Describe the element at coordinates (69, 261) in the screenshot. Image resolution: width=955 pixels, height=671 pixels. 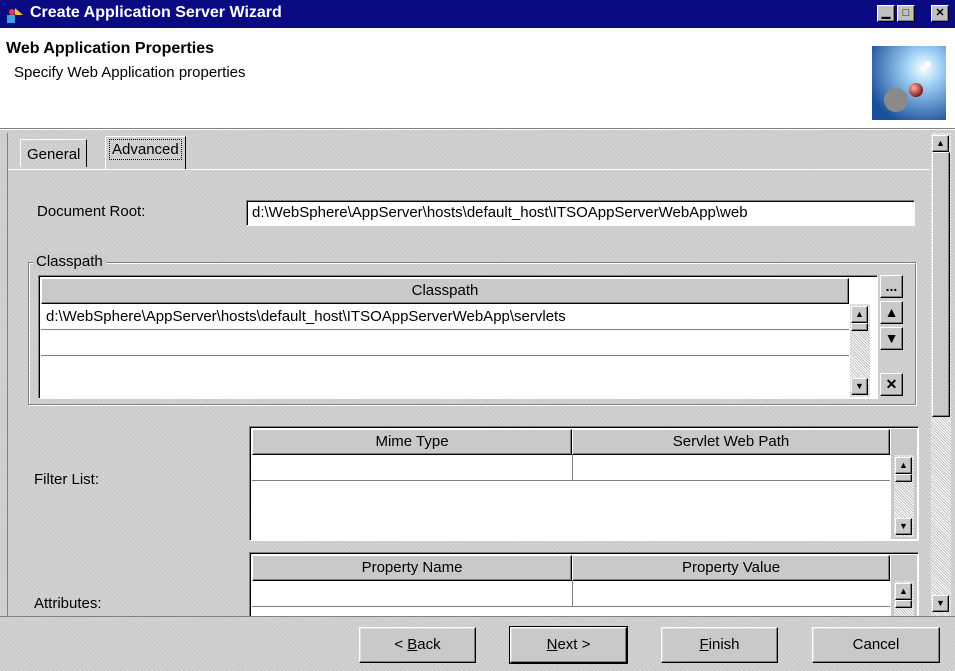
I see `classpath-group-label: Classpath` at that location.